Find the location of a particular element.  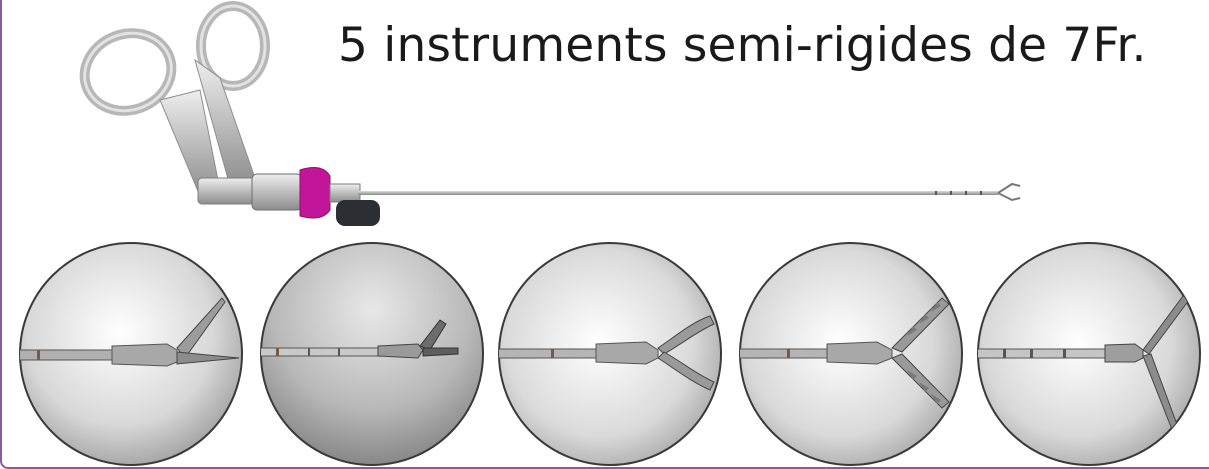

instrument-shaft-icon is located at coordinates (678, 193).